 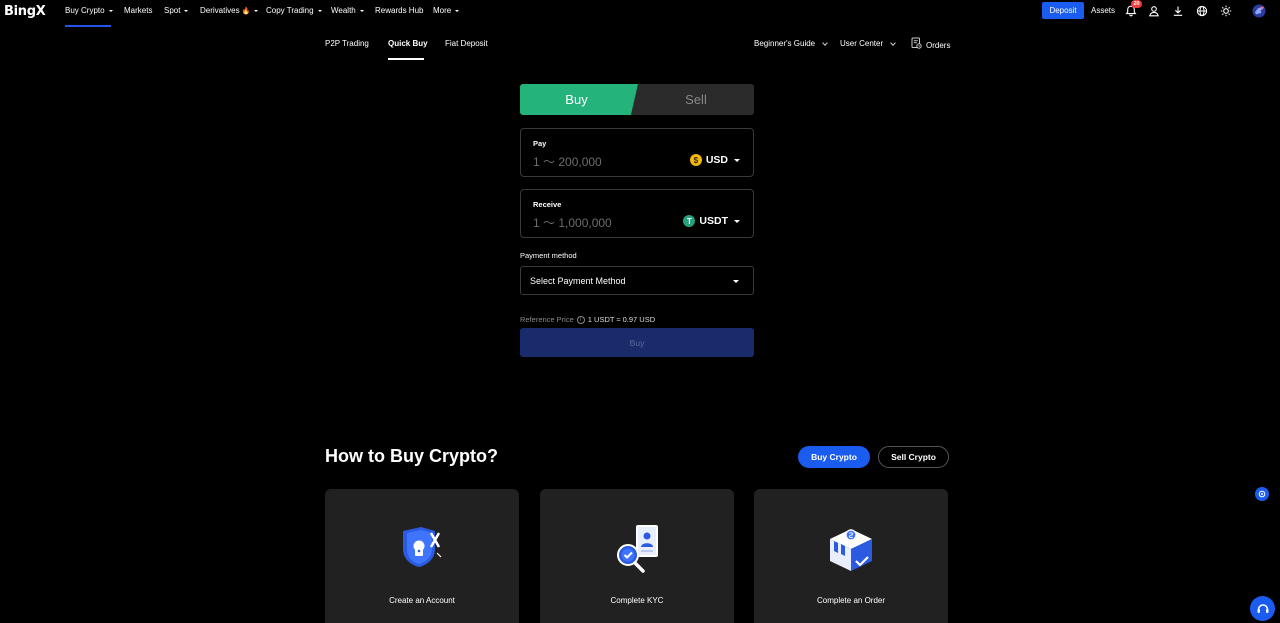 What do you see at coordinates (406, 59) in the screenshot?
I see `active-tab-indicator` at bounding box center [406, 59].